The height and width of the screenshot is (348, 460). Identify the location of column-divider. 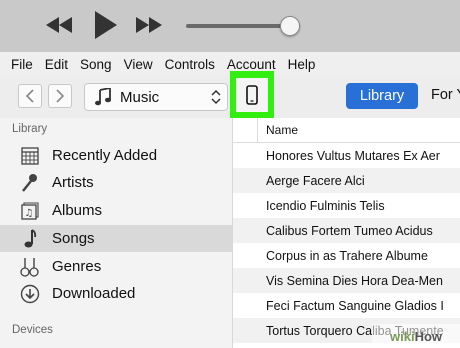
(257, 130).